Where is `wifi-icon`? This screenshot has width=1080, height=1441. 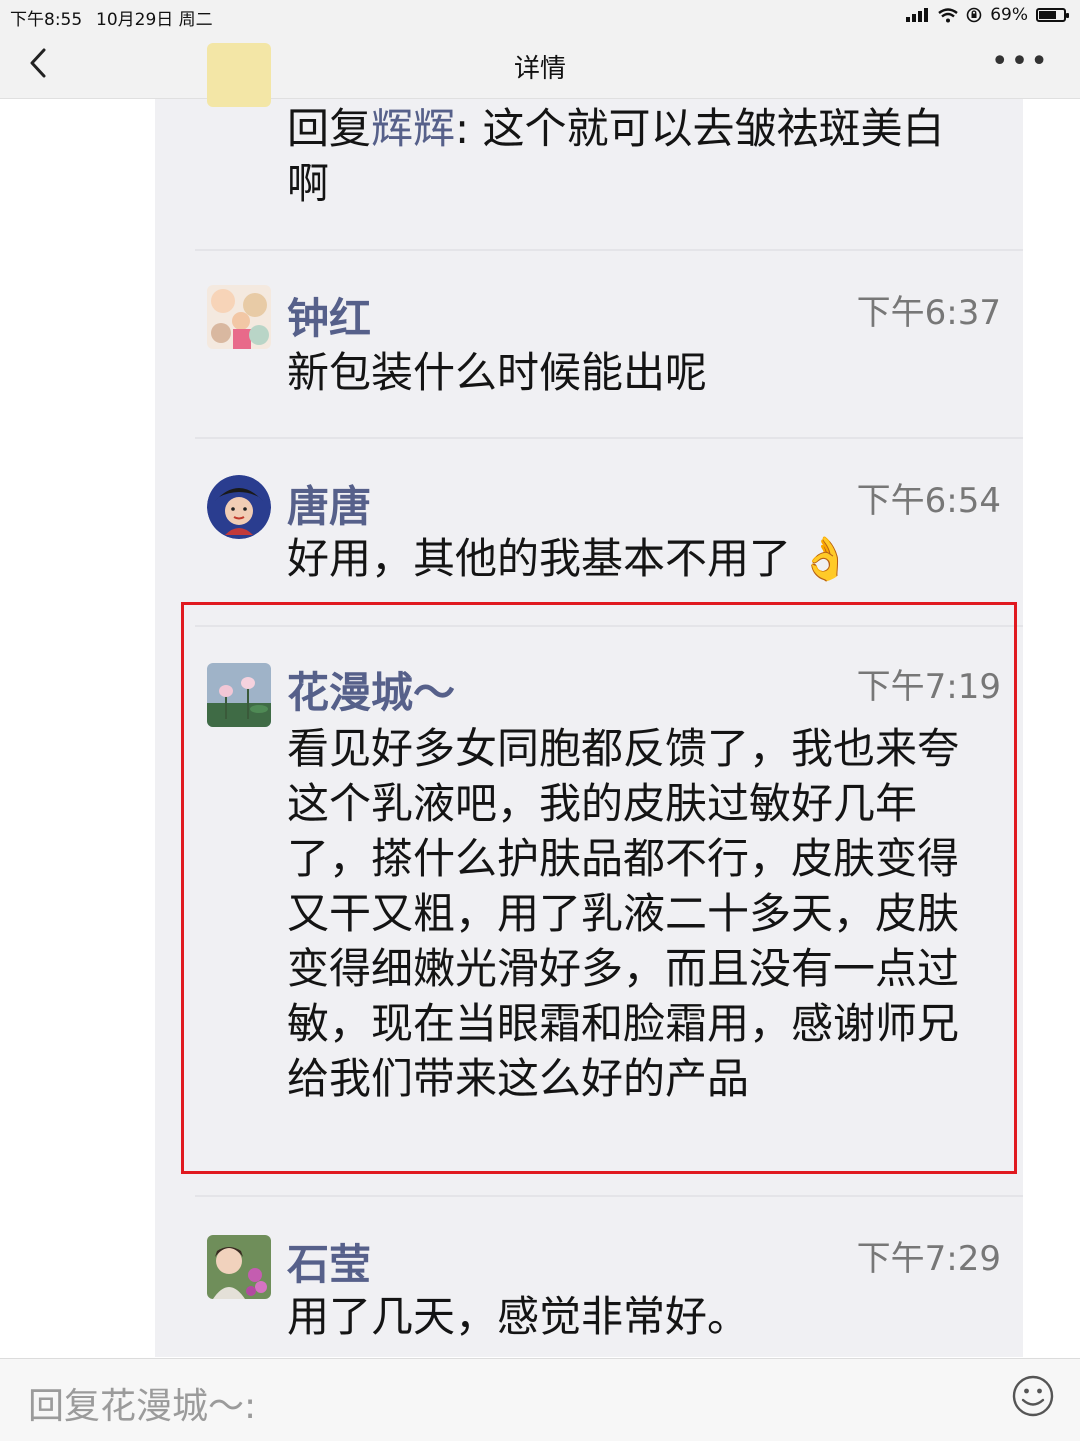 wifi-icon is located at coordinates (948, 14).